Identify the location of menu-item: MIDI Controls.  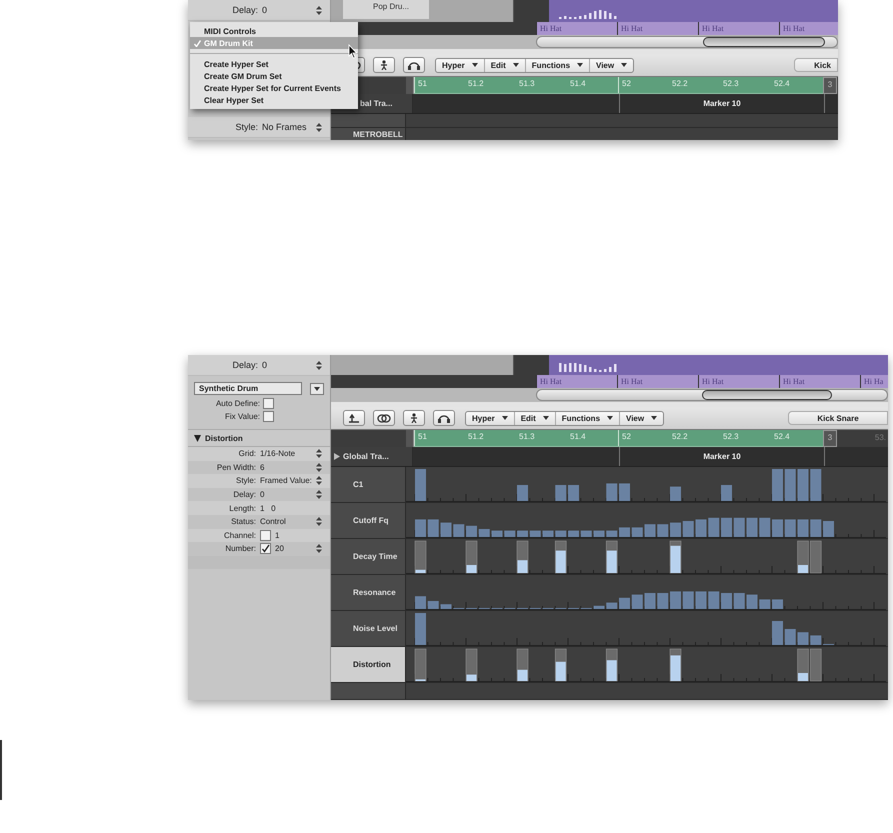
(274, 31).